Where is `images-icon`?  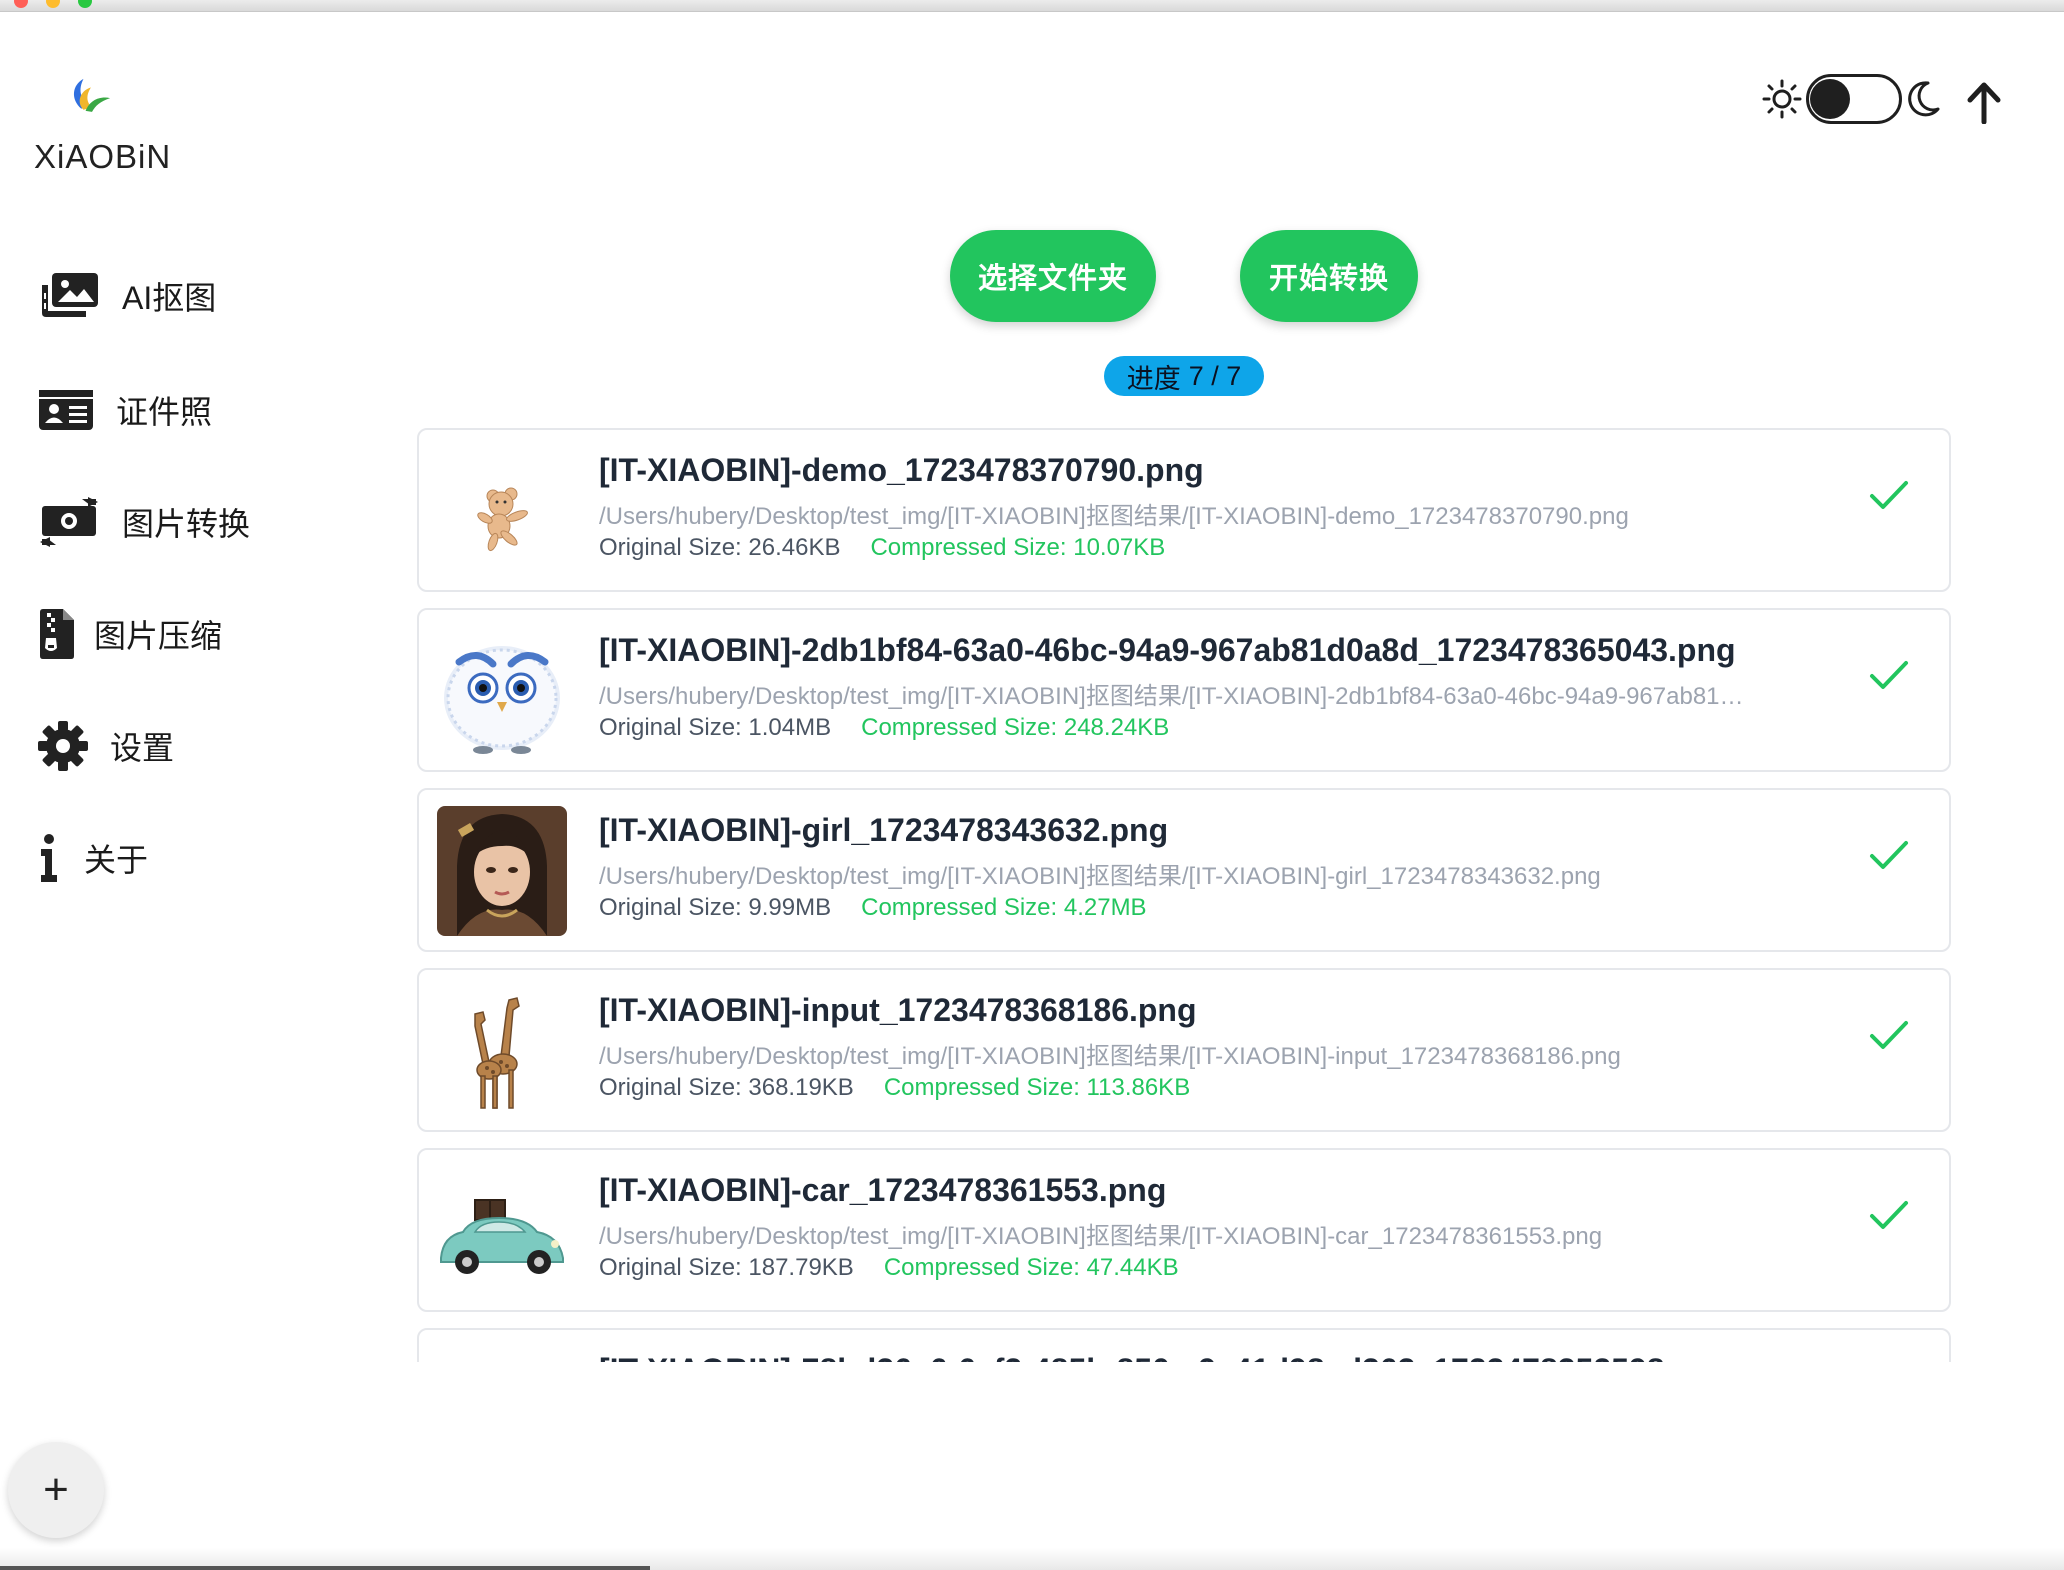 images-icon is located at coordinates (70, 295).